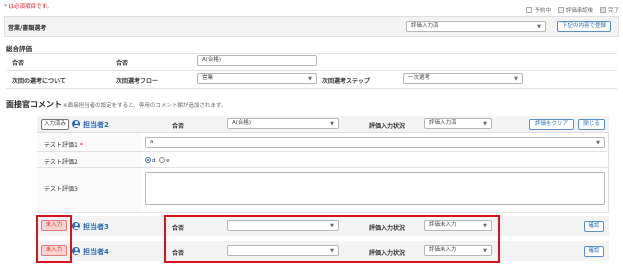 The image size is (623, 266). What do you see at coordinates (332, 239) in the screenshot?
I see `highlight-result-fields` at bounding box center [332, 239].